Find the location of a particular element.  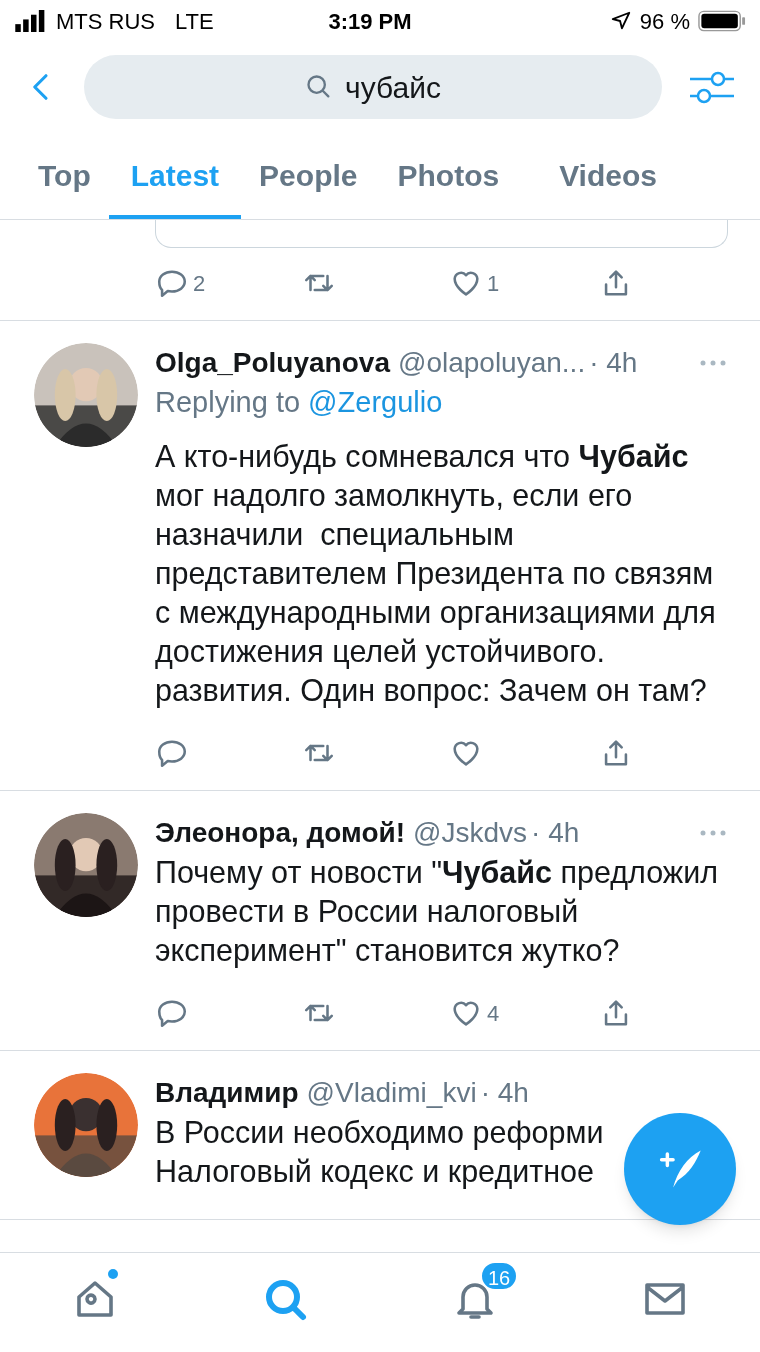

search-field: чубайс is located at coordinates (373, 87).